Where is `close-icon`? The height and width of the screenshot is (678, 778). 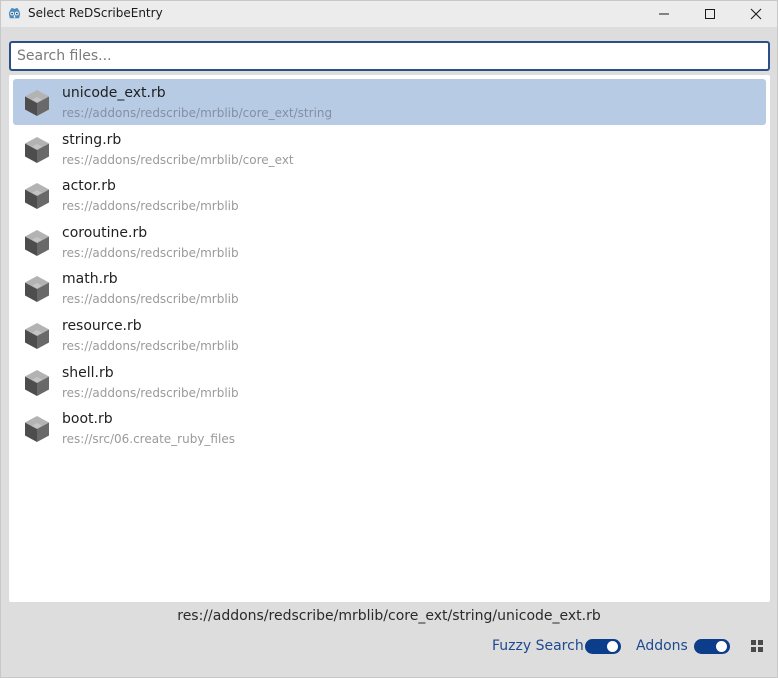 close-icon is located at coordinates (756, 14).